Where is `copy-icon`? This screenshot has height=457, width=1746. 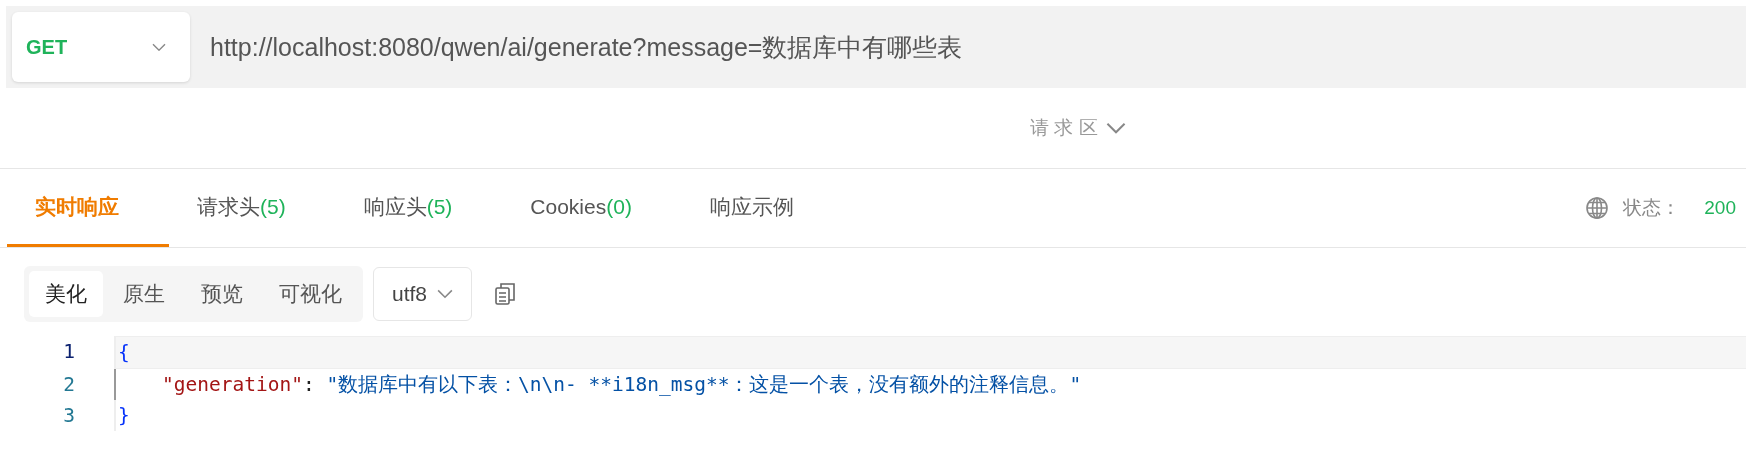 copy-icon is located at coordinates (505, 294).